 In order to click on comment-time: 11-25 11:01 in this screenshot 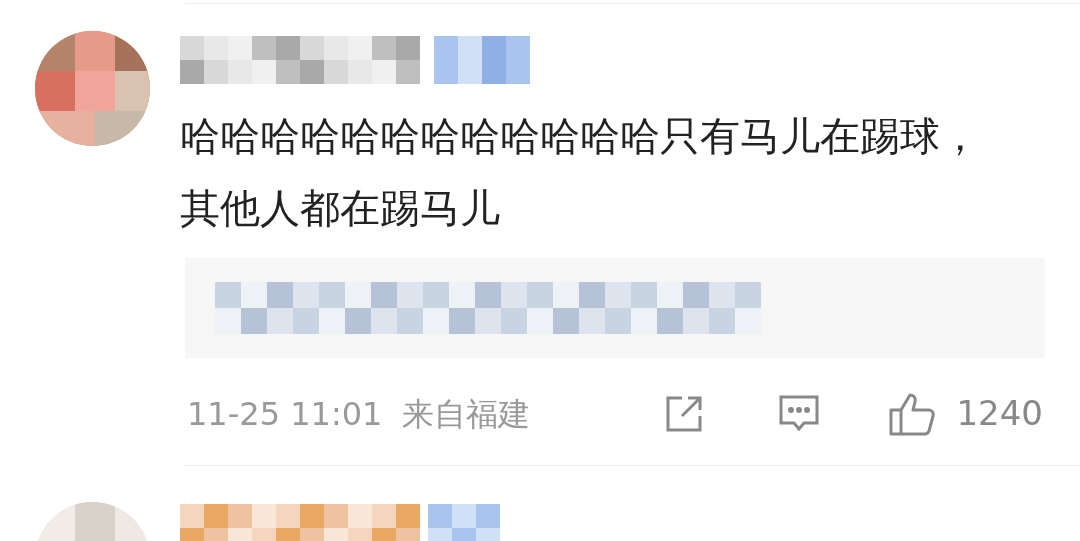, I will do `click(285, 414)`.